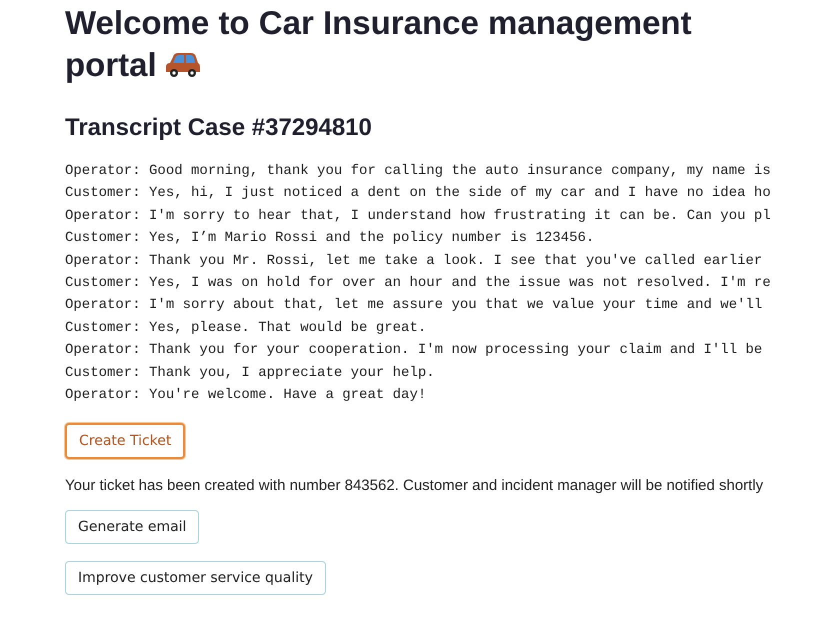  What do you see at coordinates (418, 284) in the screenshot?
I see `transcript-line: Customer: Yes, I was on hold for over an hour and the issue was not resolved. I'm re` at bounding box center [418, 284].